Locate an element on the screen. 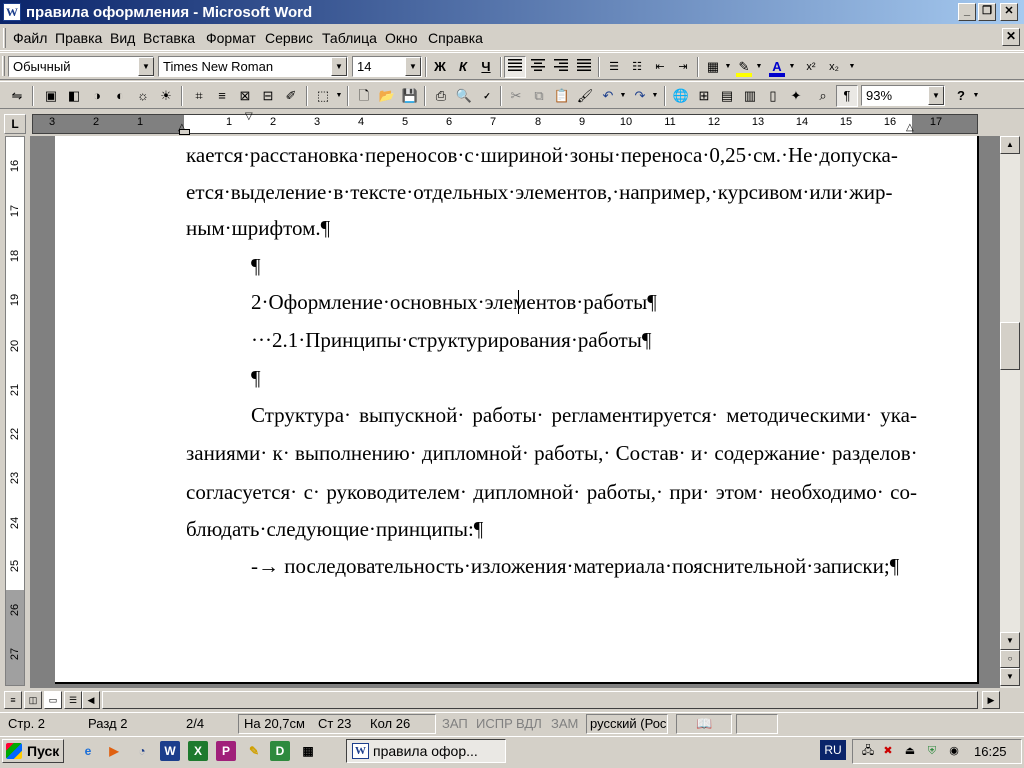  highlight-button: ✎ is located at coordinates (744, 67).